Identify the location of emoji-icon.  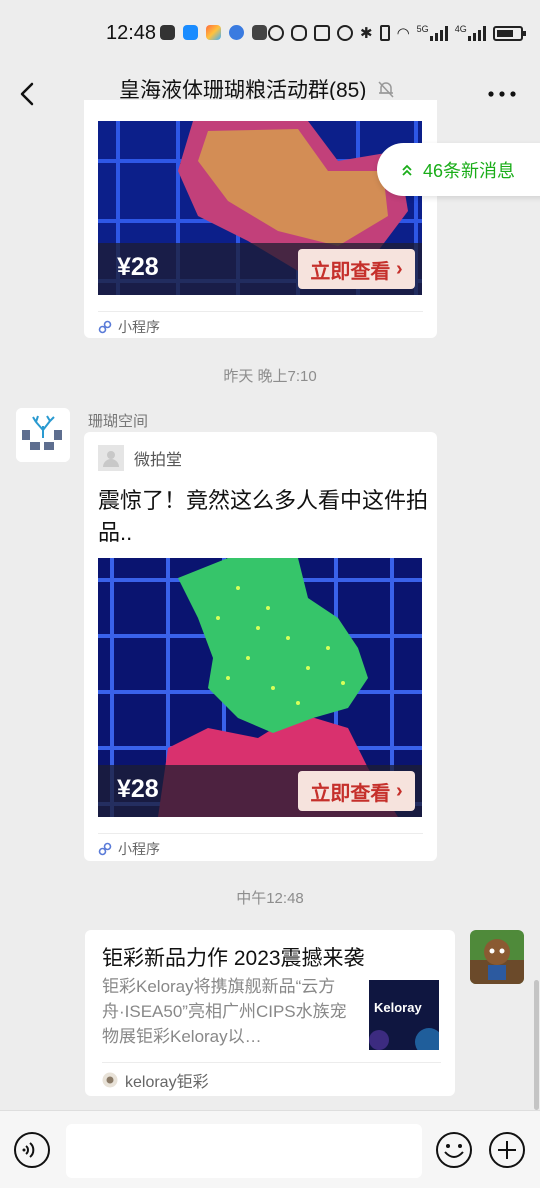
(454, 1150).